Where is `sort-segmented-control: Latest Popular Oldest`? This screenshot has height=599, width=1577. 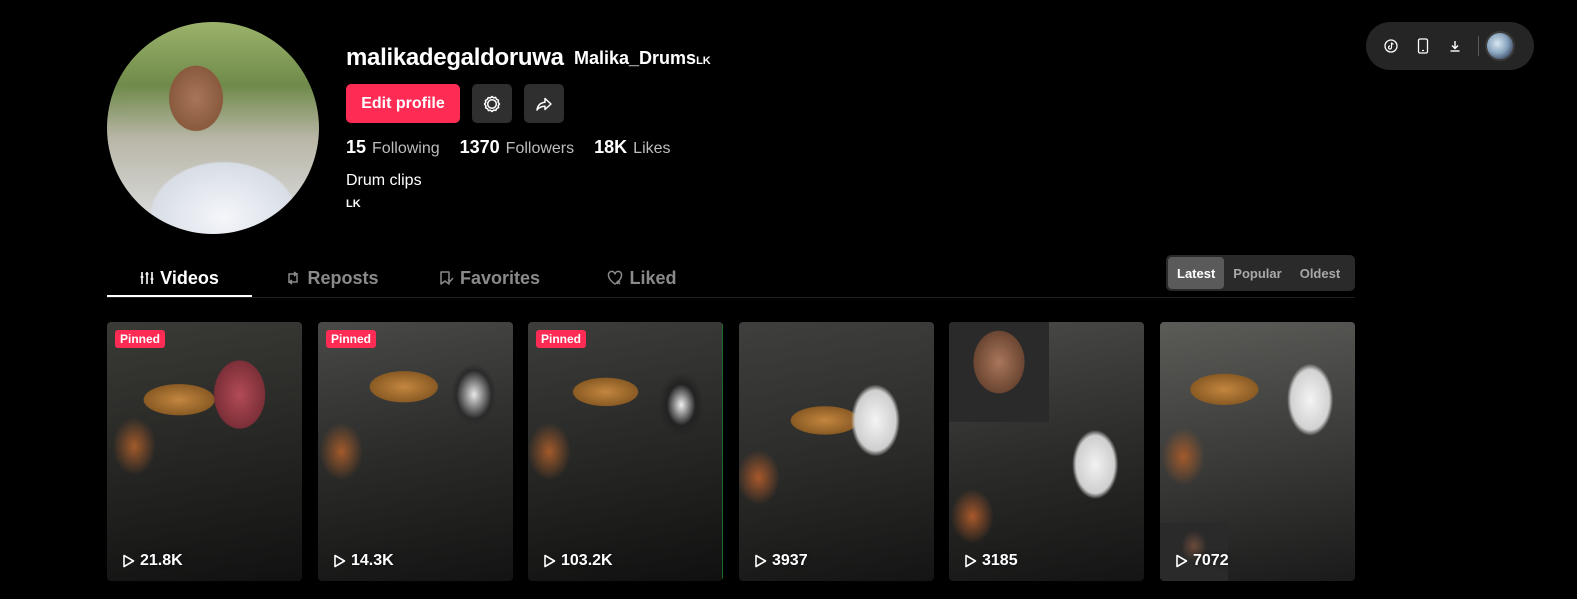
sort-segmented-control: Latest Popular Oldest is located at coordinates (1260, 273).